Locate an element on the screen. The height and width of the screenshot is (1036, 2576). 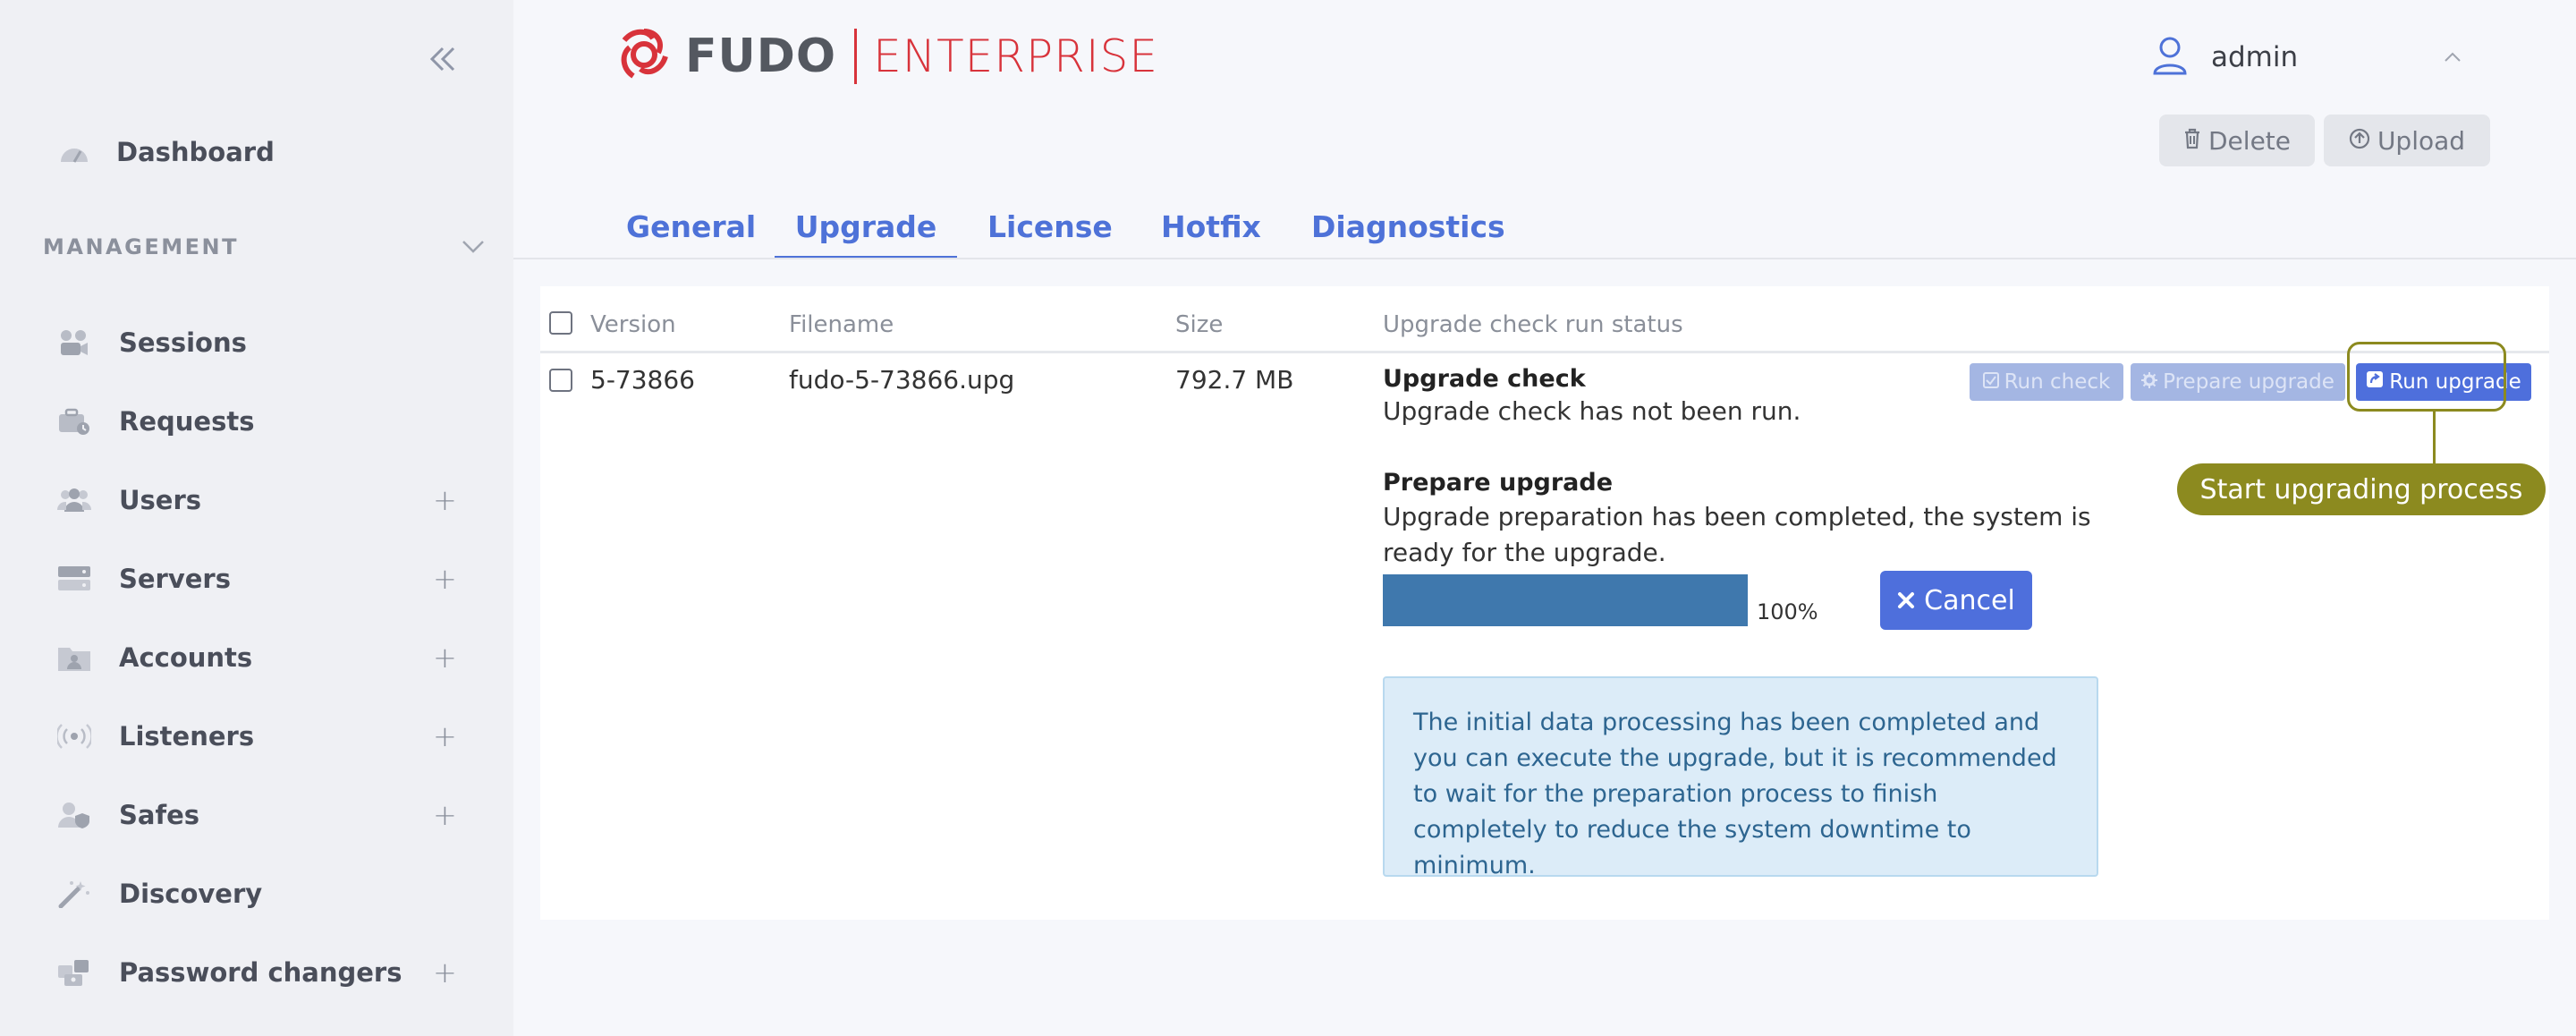
brand-divider is located at coordinates (856, 57).